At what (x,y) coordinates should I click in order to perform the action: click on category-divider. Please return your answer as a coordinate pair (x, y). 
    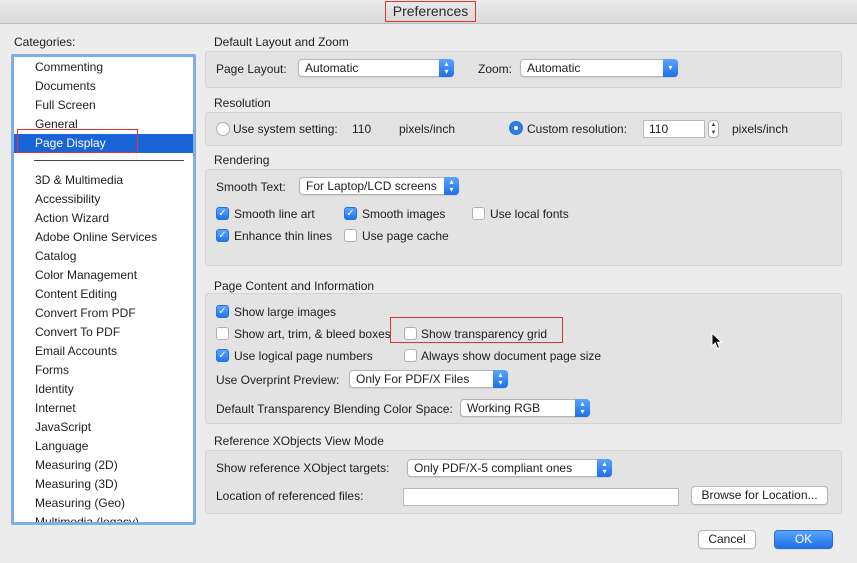
    Looking at the image, I should click on (109, 160).